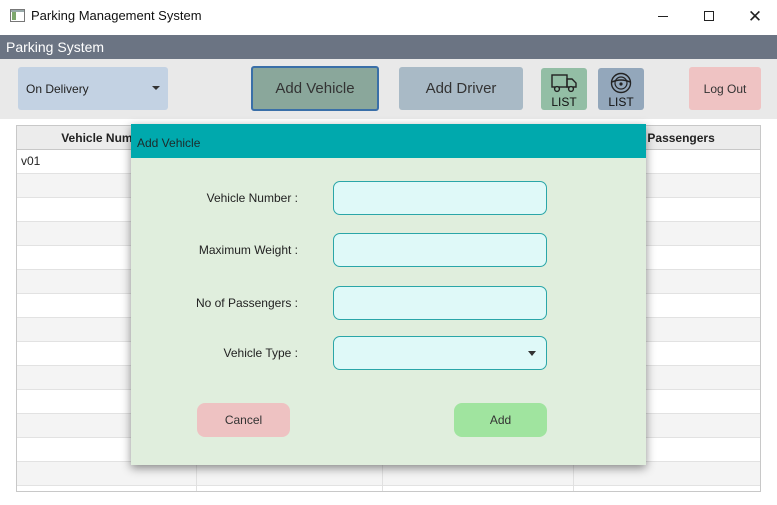 The height and width of the screenshot is (505, 777). I want to click on add-button: Add, so click(500, 420).